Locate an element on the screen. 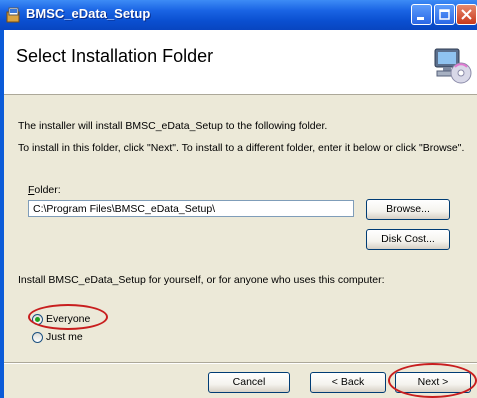 Image resolution: width=477 pixels, height=398 pixels. close-button is located at coordinates (466, 14).